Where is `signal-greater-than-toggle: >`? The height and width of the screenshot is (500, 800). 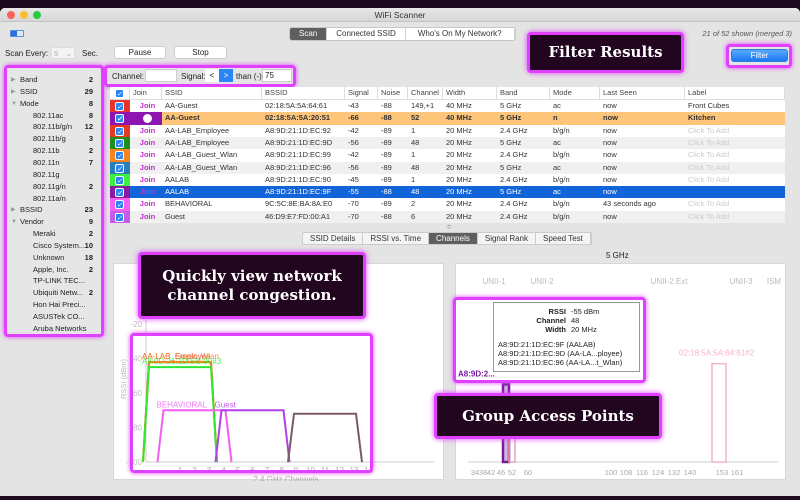 signal-greater-than-toggle: > is located at coordinates (226, 75).